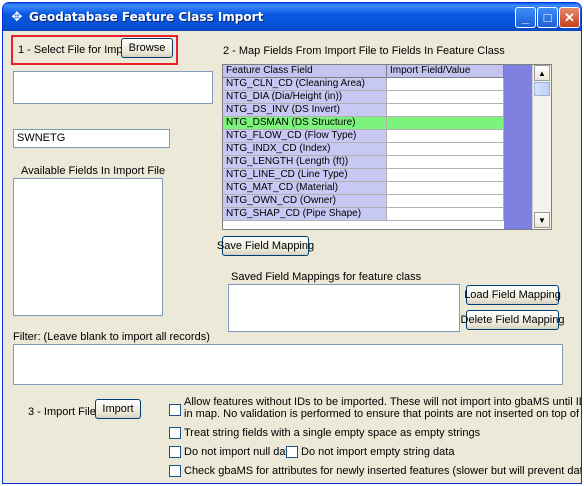 This screenshot has width=584, height=486. Describe the element at coordinates (175, 452) in the screenshot. I see `no-null-data-checkbox` at that location.